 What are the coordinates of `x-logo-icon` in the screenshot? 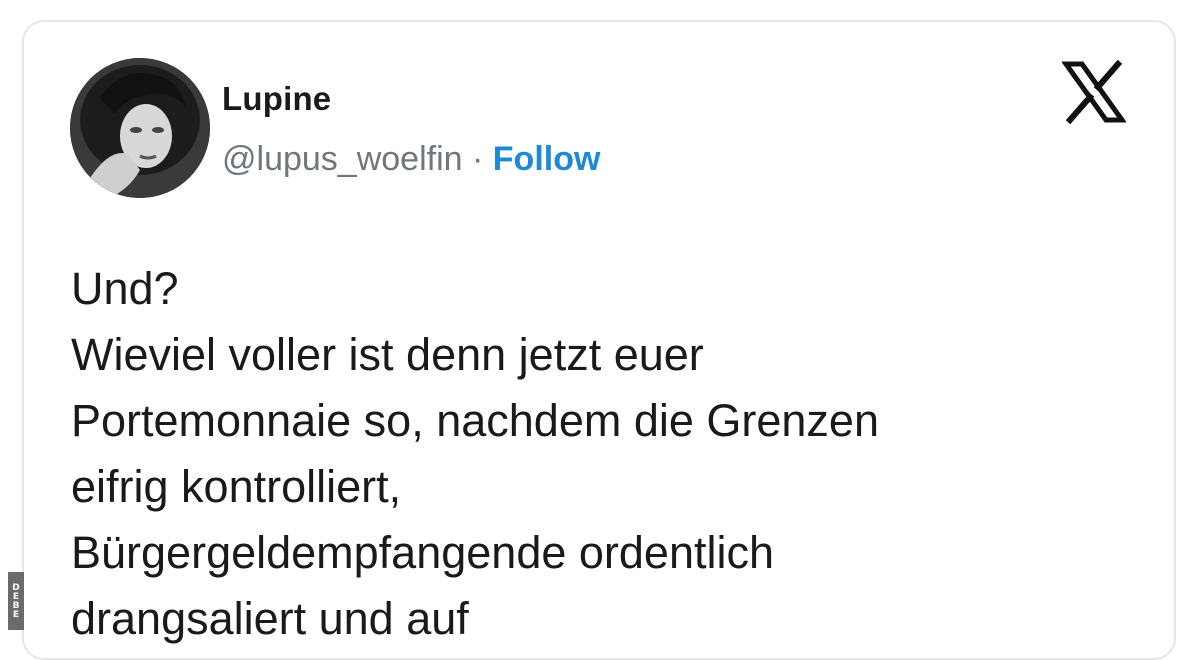 It's located at (1094, 92).